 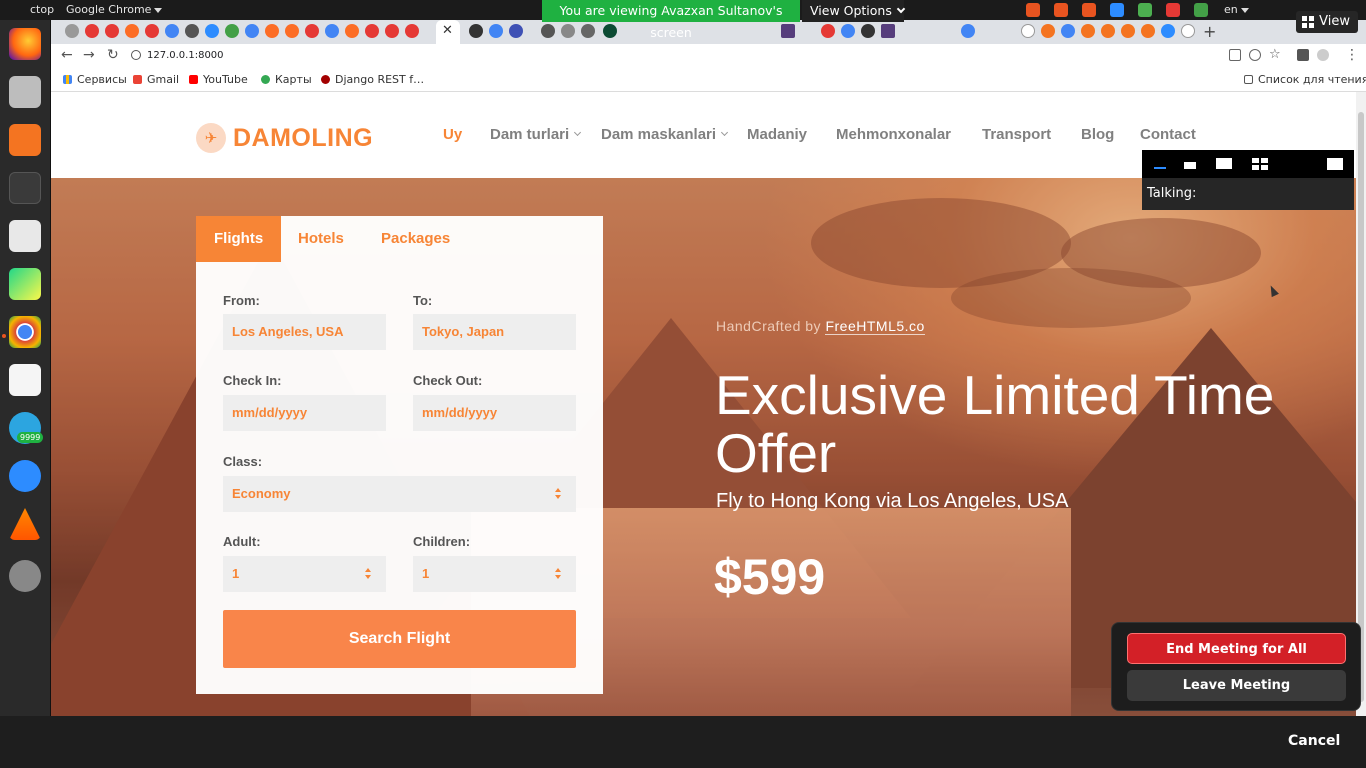 What do you see at coordinates (25, 332) in the screenshot?
I see `chrome-icon` at bounding box center [25, 332].